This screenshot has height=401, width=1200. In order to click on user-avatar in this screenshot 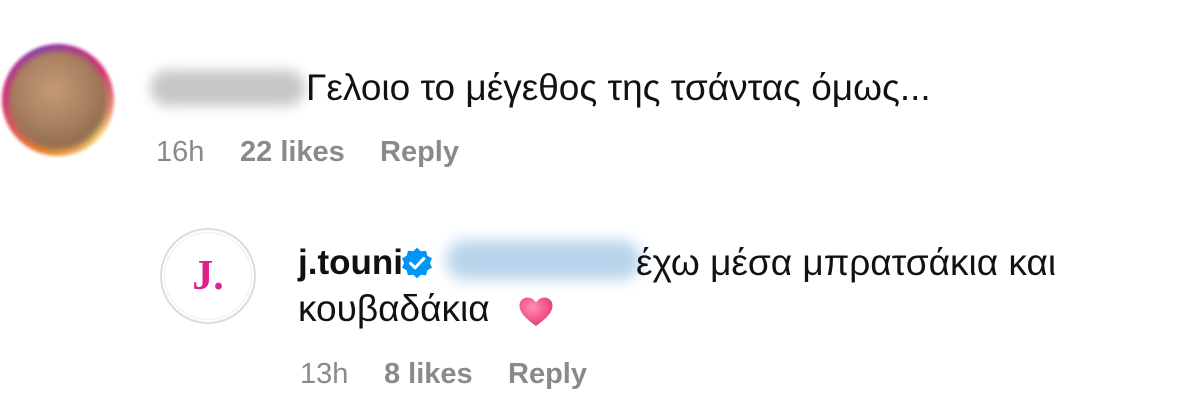, I will do `click(58, 100)`.